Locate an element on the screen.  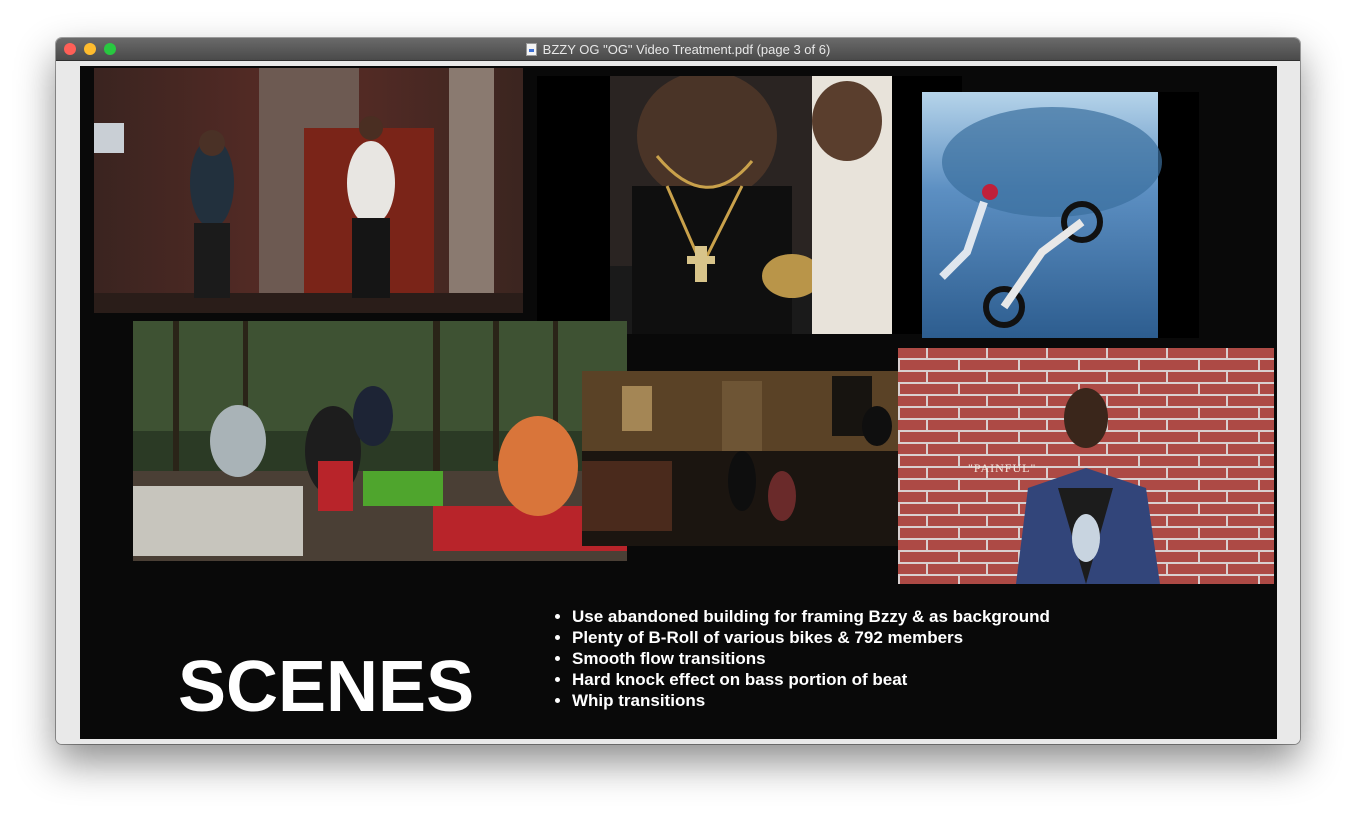
photo-gold-chain-closeup is located at coordinates (749, 205).